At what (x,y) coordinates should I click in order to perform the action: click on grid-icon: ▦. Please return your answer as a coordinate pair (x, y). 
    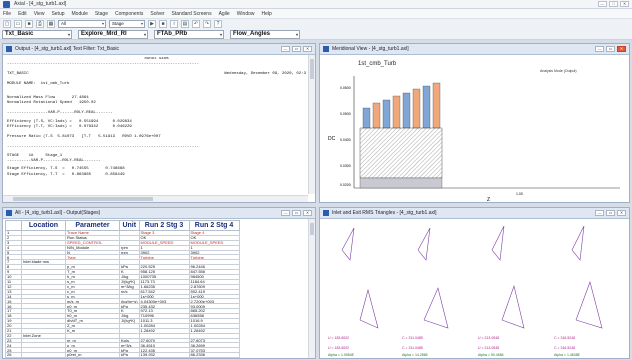
    Looking at the image, I should click on (51, 24).